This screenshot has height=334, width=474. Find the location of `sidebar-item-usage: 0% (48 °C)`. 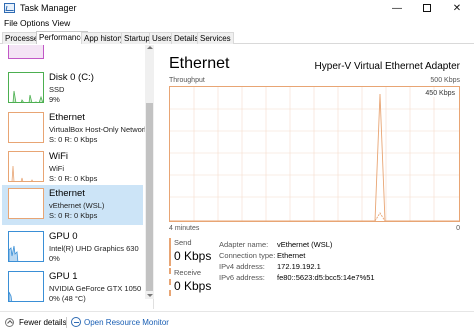

sidebar-item-usage: 0% (48 °C) is located at coordinates (67, 298).